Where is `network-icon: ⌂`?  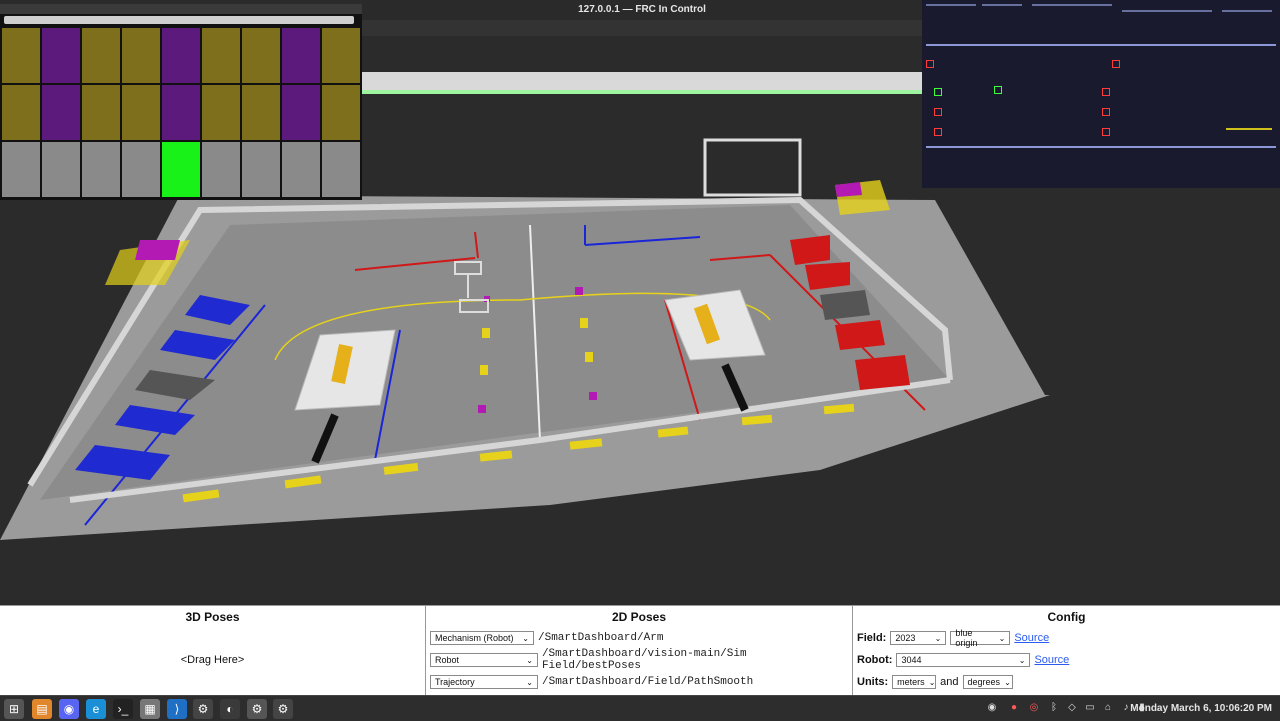 network-icon: ⌂ is located at coordinates (1108, 708).